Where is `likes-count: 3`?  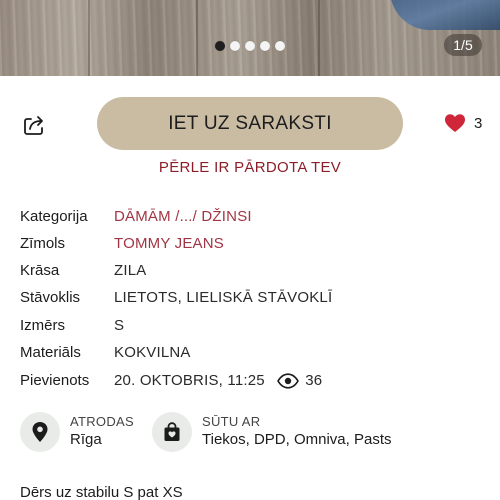
likes-count: 3 is located at coordinates (478, 123).